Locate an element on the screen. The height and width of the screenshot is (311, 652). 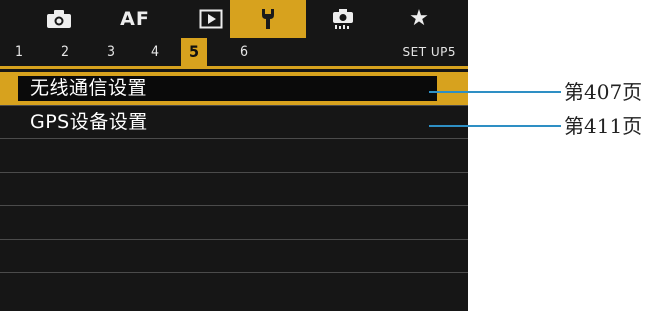
page-number-3: 3 is located at coordinates (111, 52).